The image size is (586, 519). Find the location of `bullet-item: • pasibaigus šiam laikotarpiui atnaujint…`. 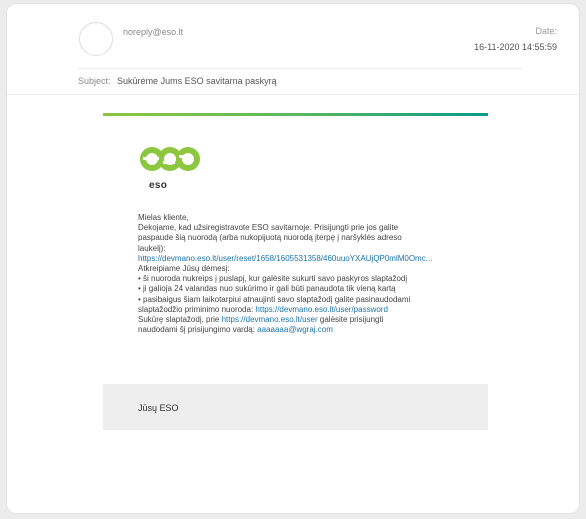

bullet-item: • pasibaigus šiam laikotarpiui atnaujint… is located at coordinates (274, 299).